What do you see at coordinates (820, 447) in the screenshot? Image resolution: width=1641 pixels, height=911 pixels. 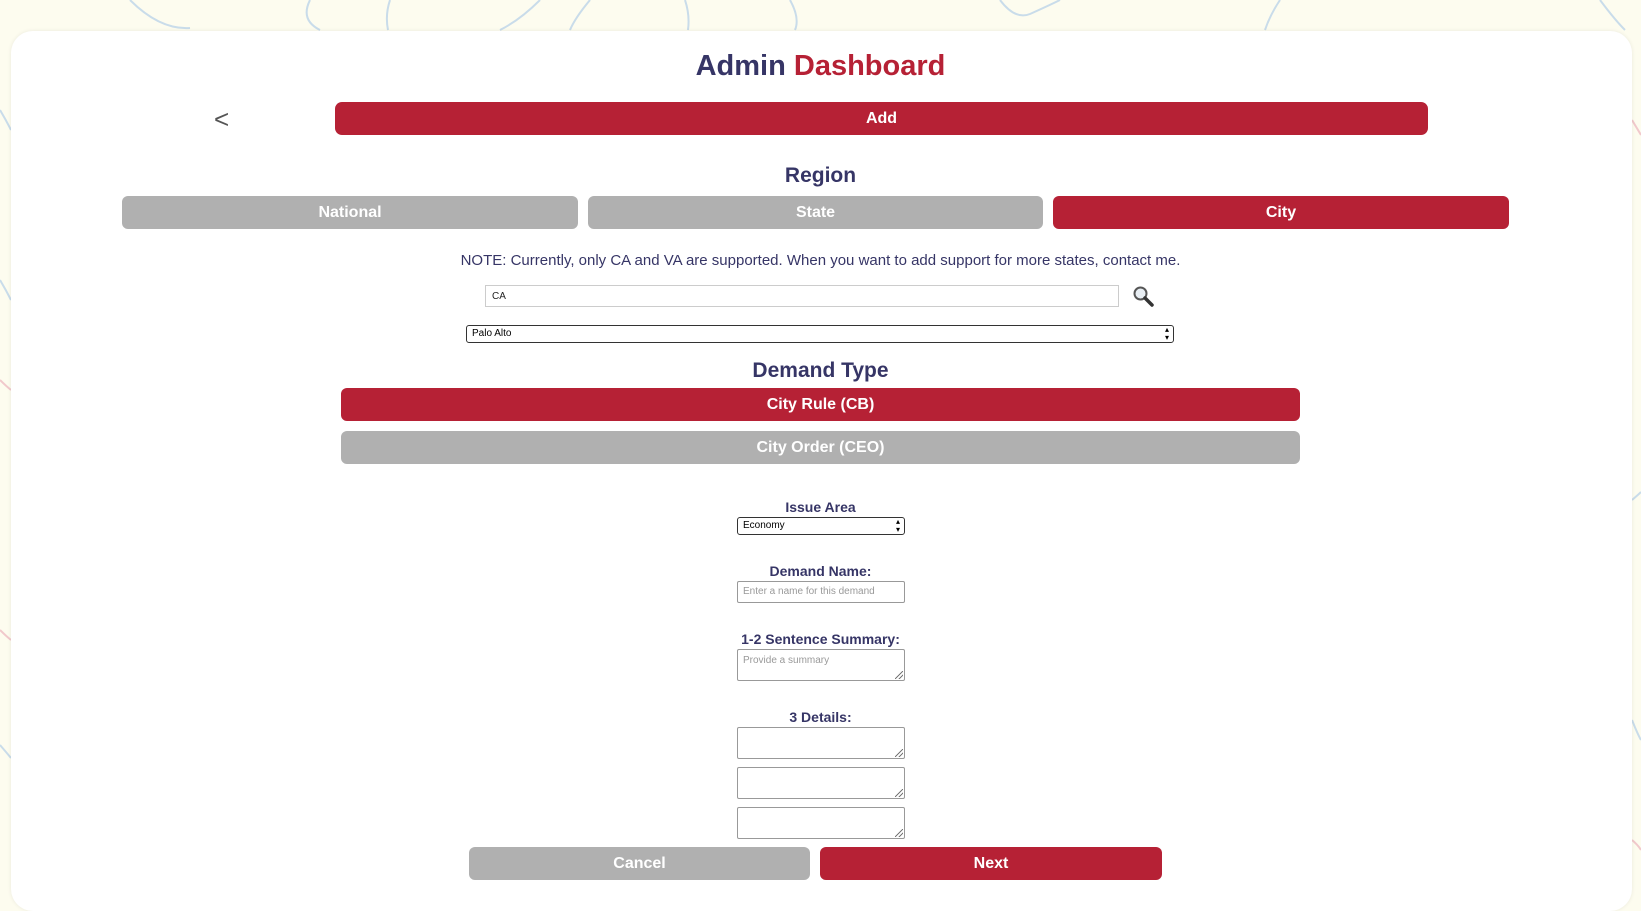 I see `demand-type-city-order-button: City Order (CEO)` at bounding box center [820, 447].